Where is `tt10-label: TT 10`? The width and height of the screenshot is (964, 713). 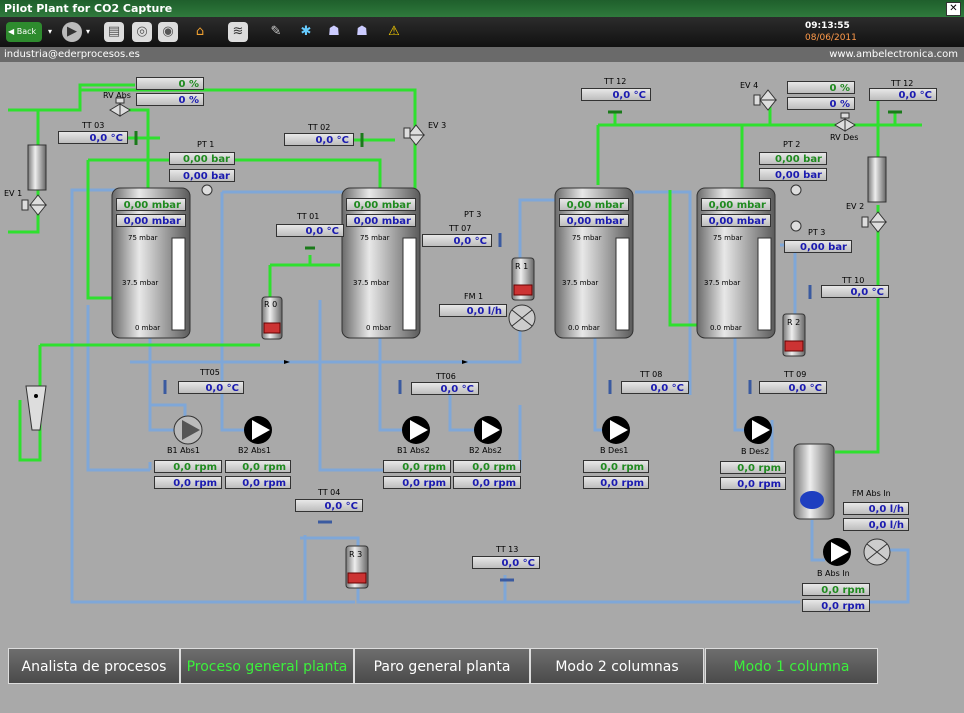 tt10-label: TT 10 is located at coordinates (853, 280).